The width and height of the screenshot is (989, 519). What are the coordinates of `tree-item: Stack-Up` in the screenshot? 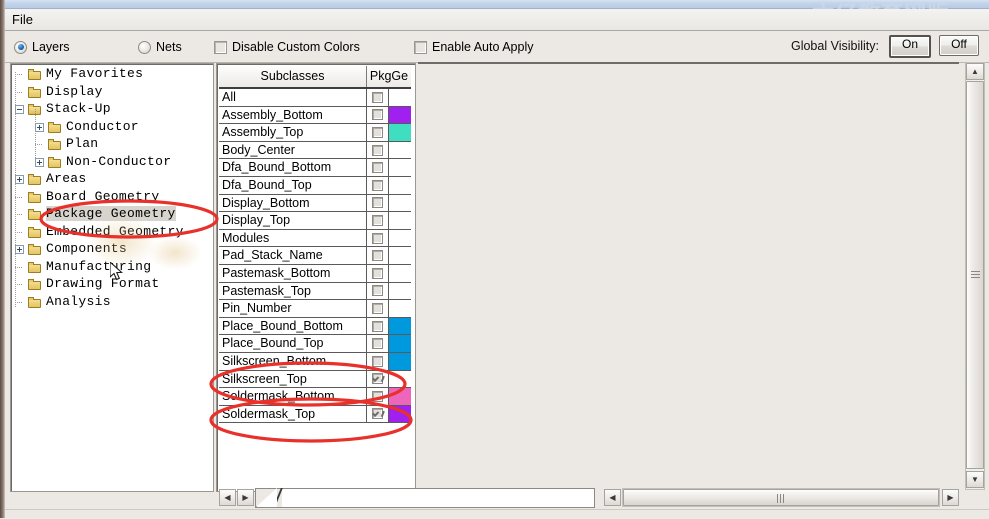 It's located at (111, 110).